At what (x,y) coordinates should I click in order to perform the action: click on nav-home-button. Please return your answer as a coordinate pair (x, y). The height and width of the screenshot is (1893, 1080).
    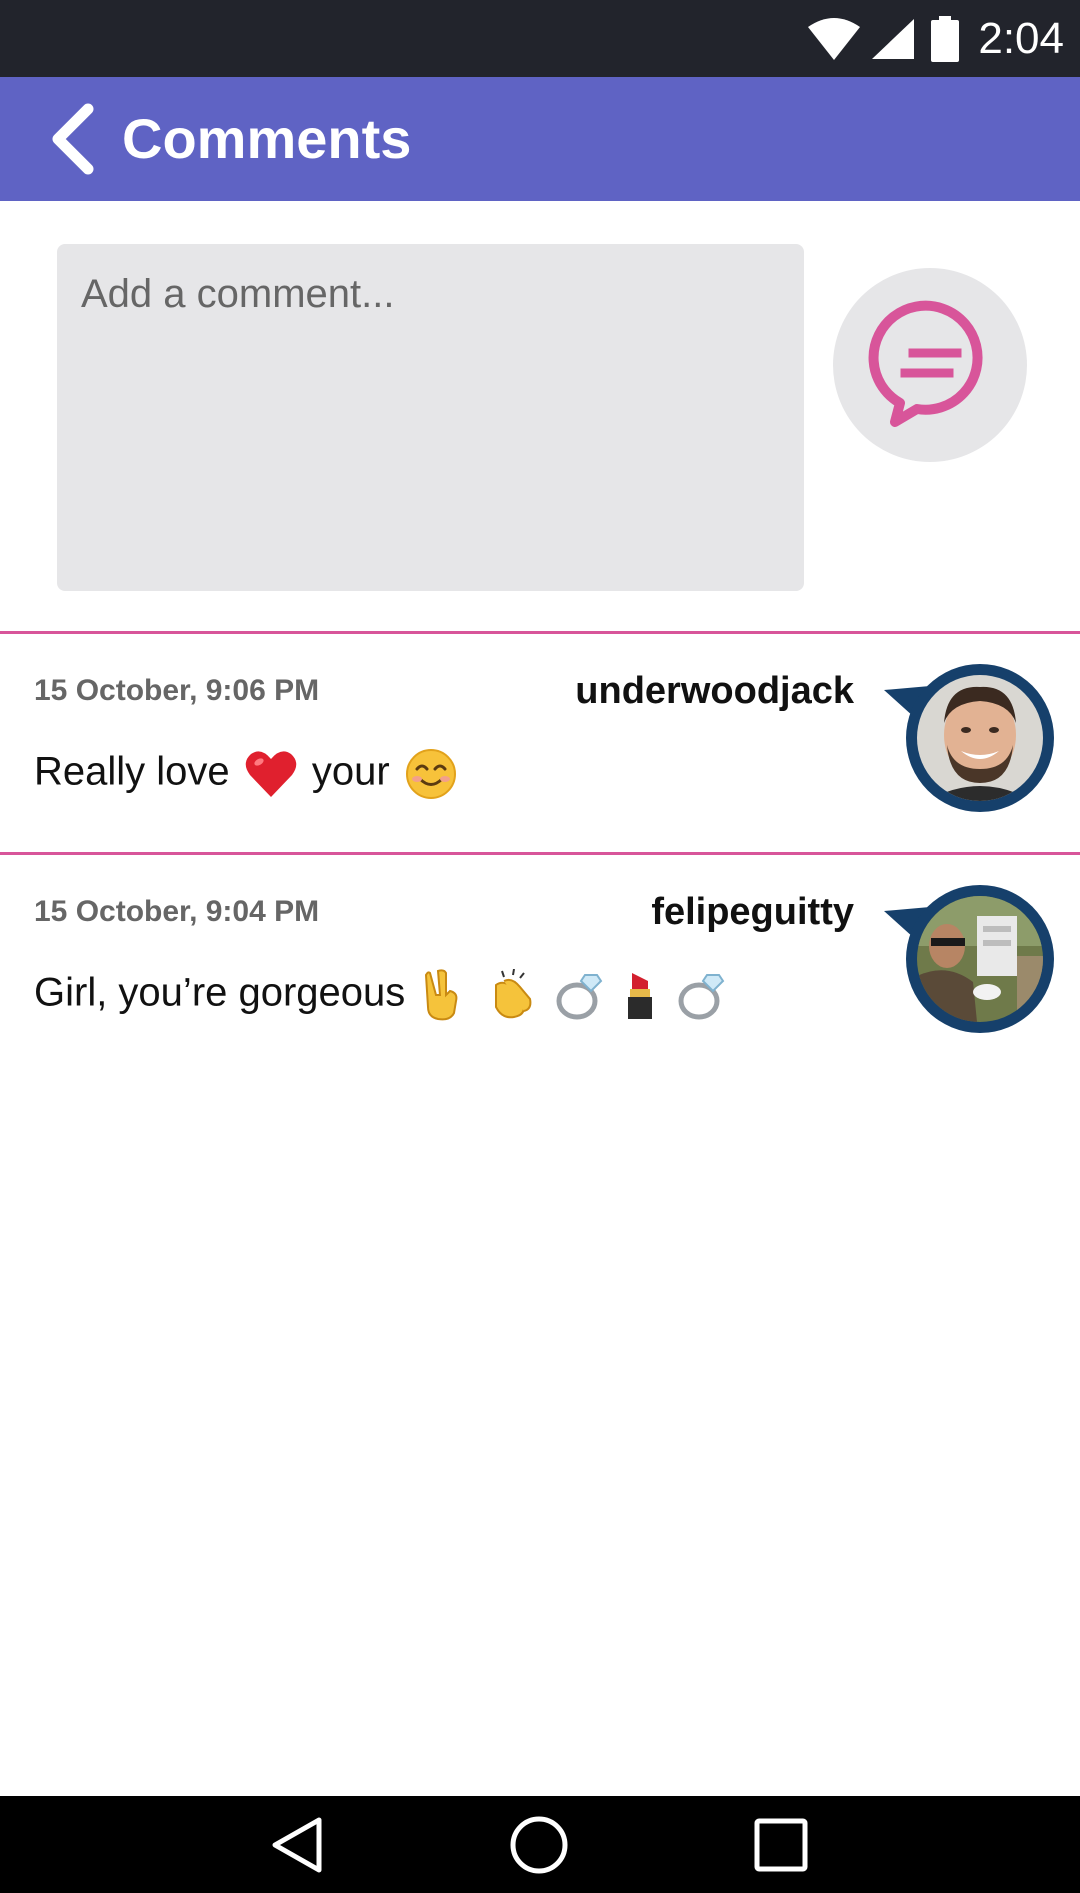
    Looking at the image, I should click on (539, 1845).